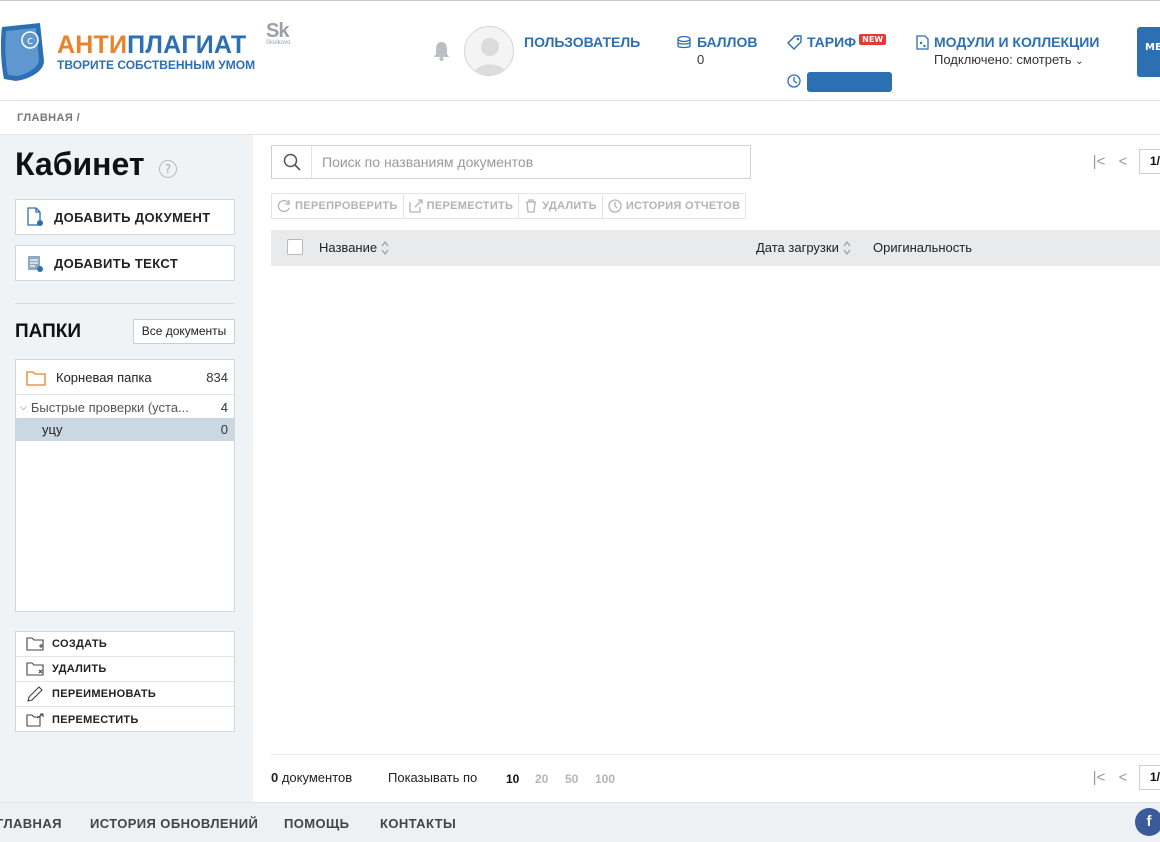  I want to click on rename-folder-button: ПЕРЕИМЕНОВАТЬ, so click(125, 694).